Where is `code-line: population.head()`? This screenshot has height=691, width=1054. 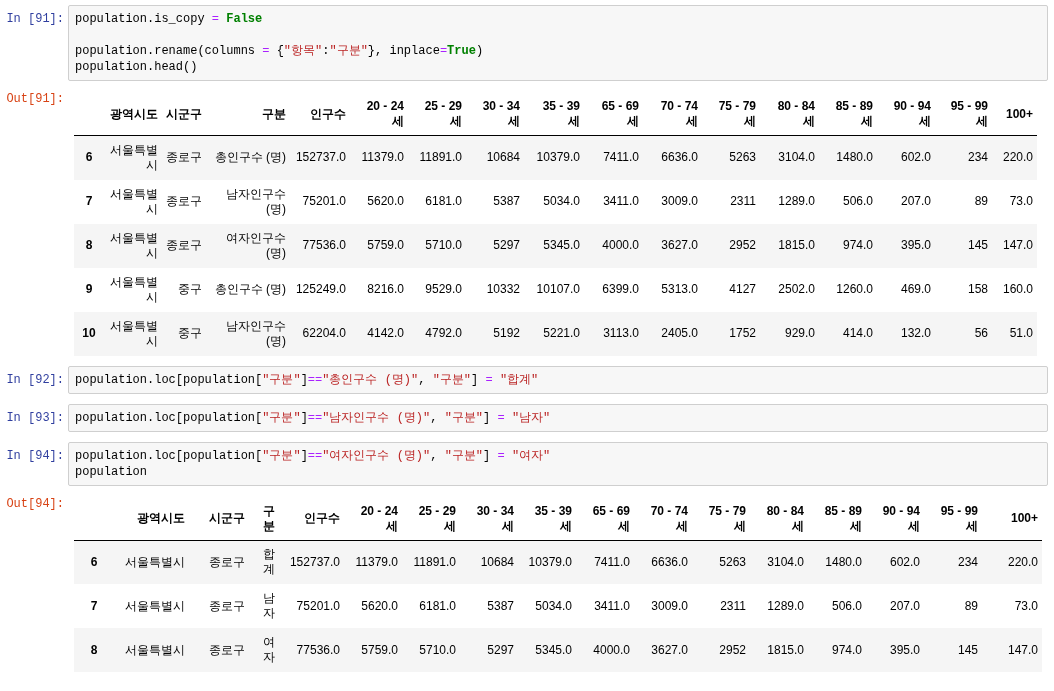
code-line: population.head() is located at coordinates (136, 67).